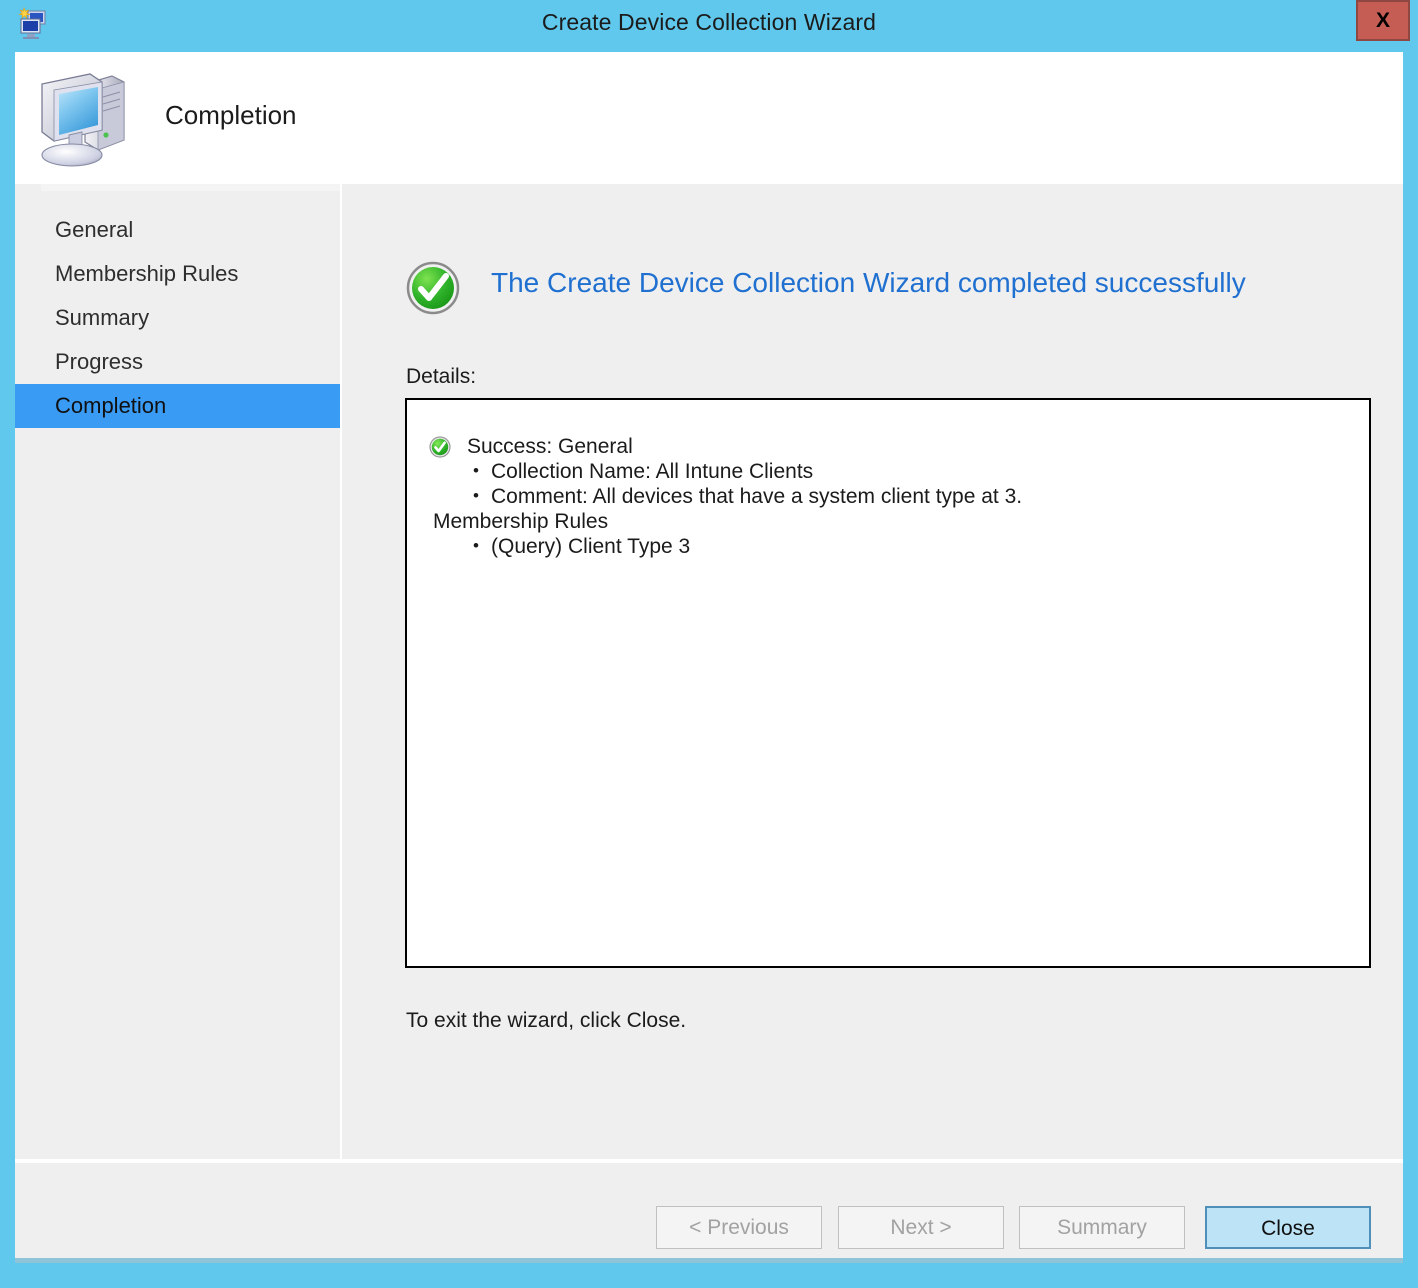 This screenshot has height=1288, width=1418. I want to click on detail-query-client-type: (Query) Client Type 3, so click(899, 546).